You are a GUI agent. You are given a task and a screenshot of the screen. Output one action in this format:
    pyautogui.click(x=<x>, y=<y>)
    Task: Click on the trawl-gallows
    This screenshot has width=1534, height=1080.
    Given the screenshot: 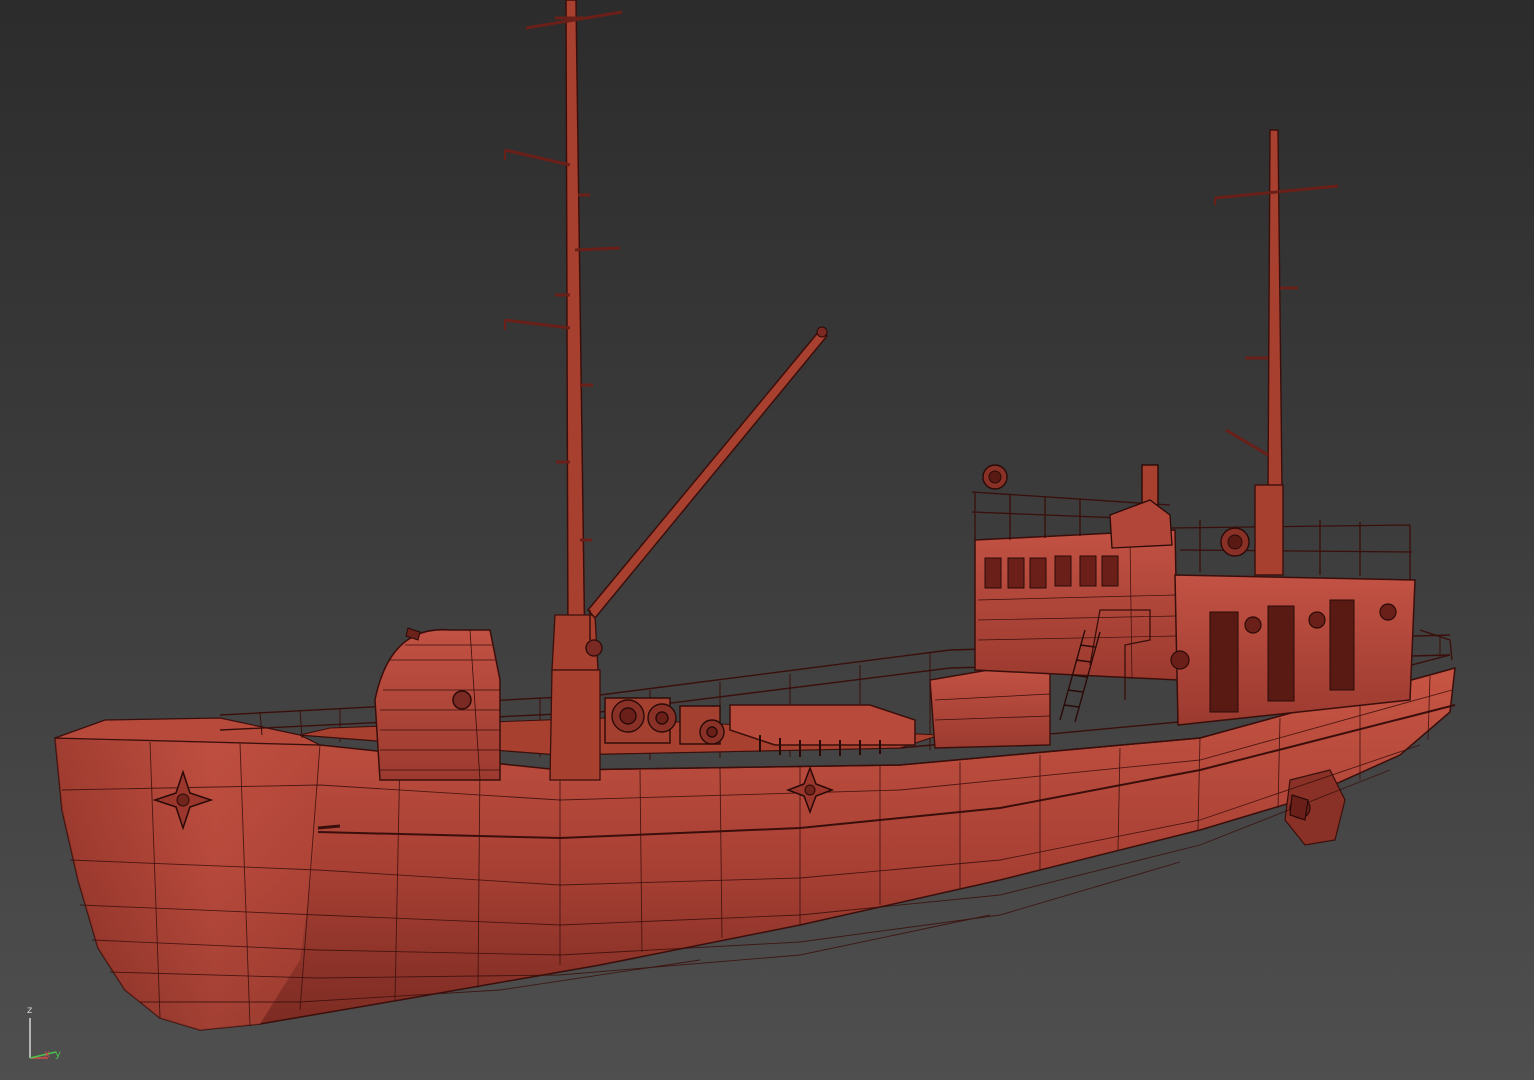 What is the action you would take?
    pyautogui.click(x=437, y=704)
    